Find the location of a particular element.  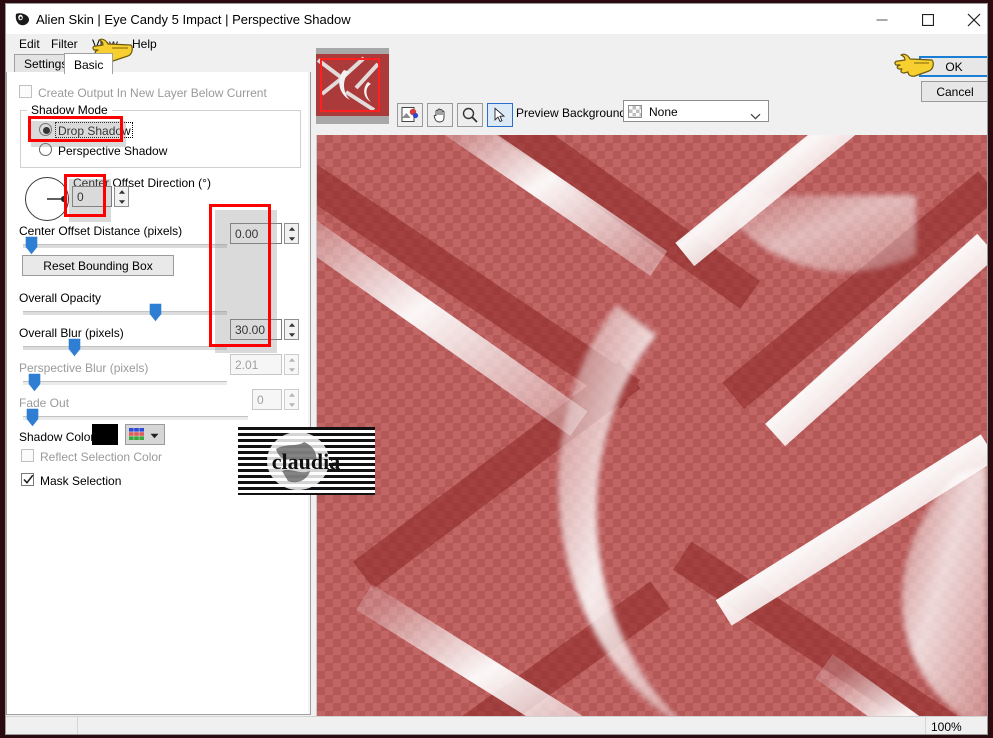

offset-distance-stepper is located at coordinates (291, 233).